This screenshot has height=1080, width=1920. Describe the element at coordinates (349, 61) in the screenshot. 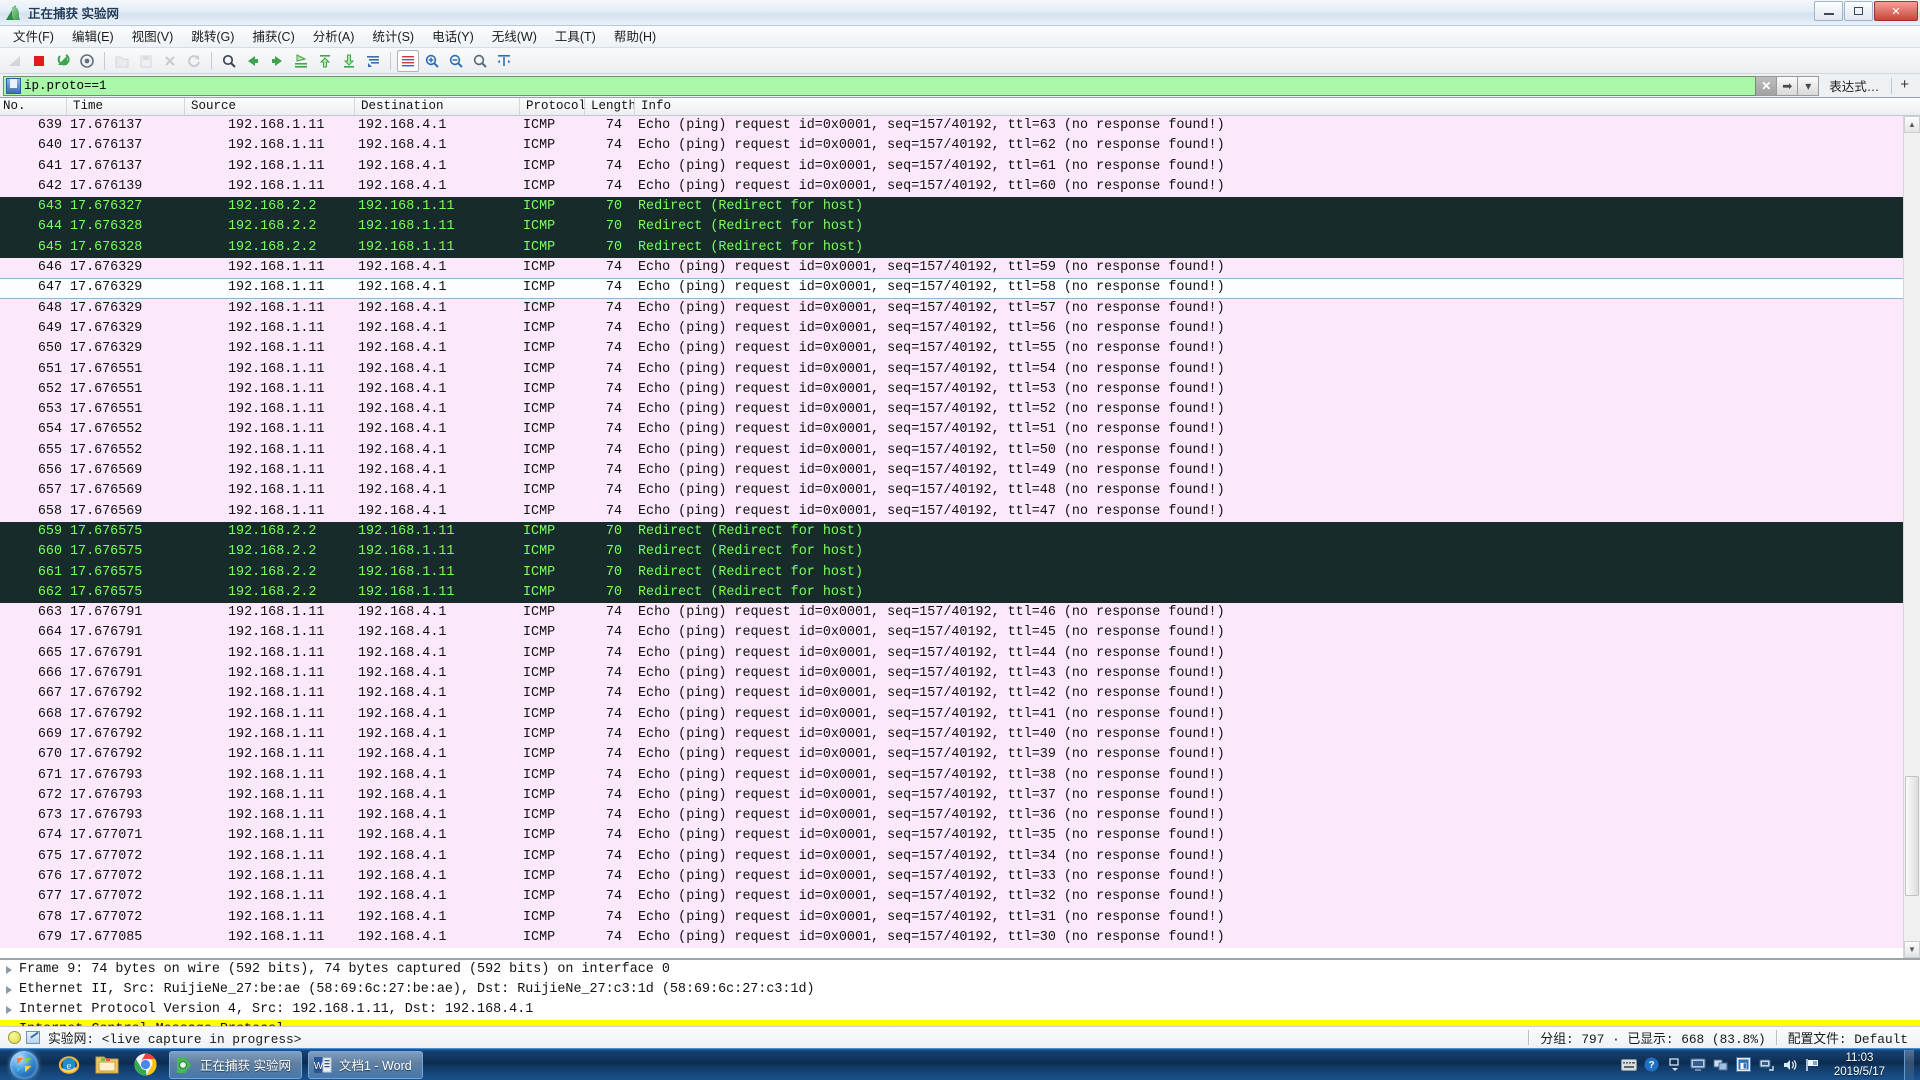

I see `go-last-packet-icon` at that location.